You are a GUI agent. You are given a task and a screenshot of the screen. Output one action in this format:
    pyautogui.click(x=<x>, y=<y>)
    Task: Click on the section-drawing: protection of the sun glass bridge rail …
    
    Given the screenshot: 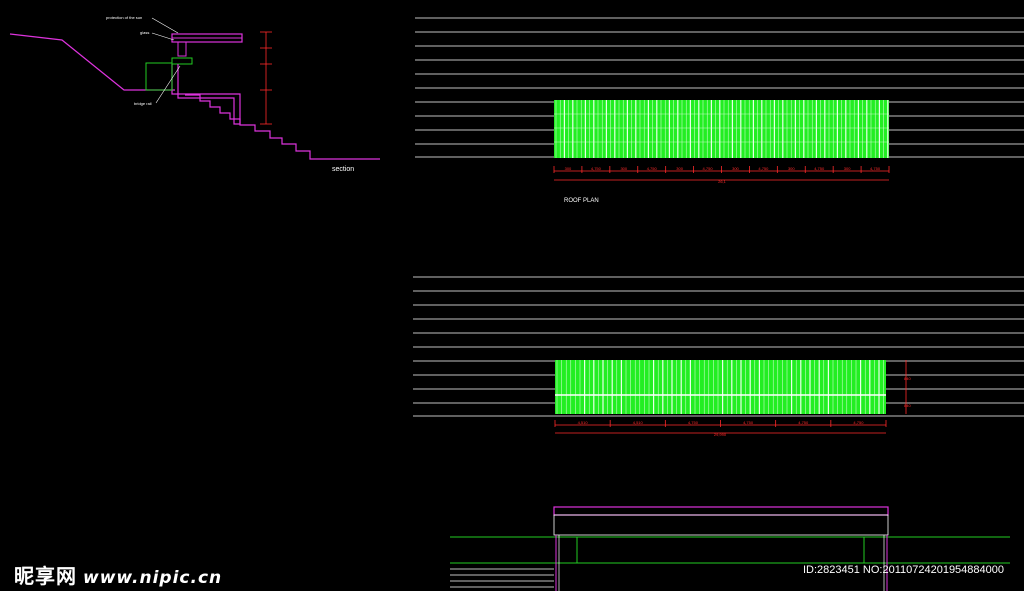 What is the action you would take?
    pyautogui.click(x=194, y=94)
    